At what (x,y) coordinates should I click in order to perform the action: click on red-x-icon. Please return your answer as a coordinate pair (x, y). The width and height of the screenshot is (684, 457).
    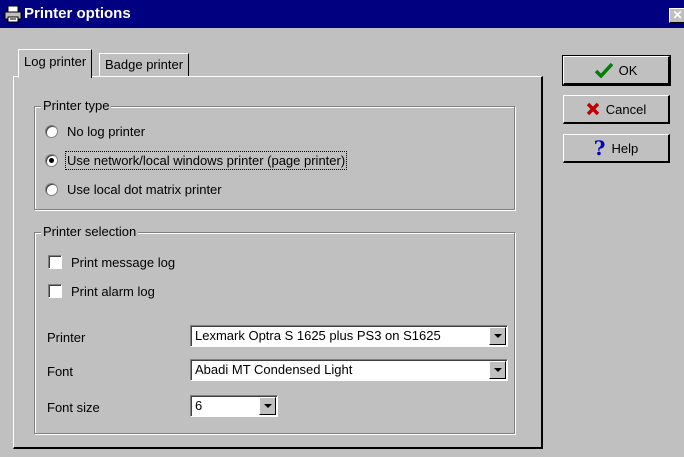
    Looking at the image, I should click on (593, 109).